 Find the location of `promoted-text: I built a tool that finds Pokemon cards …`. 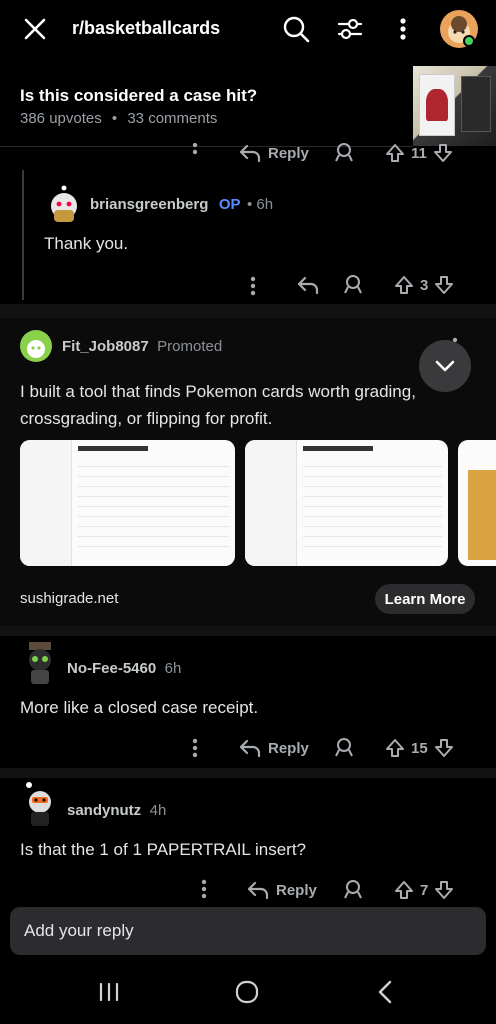

promoted-text: I built a tool that finds Pokemon cards … is located at coordinates (235, 405).